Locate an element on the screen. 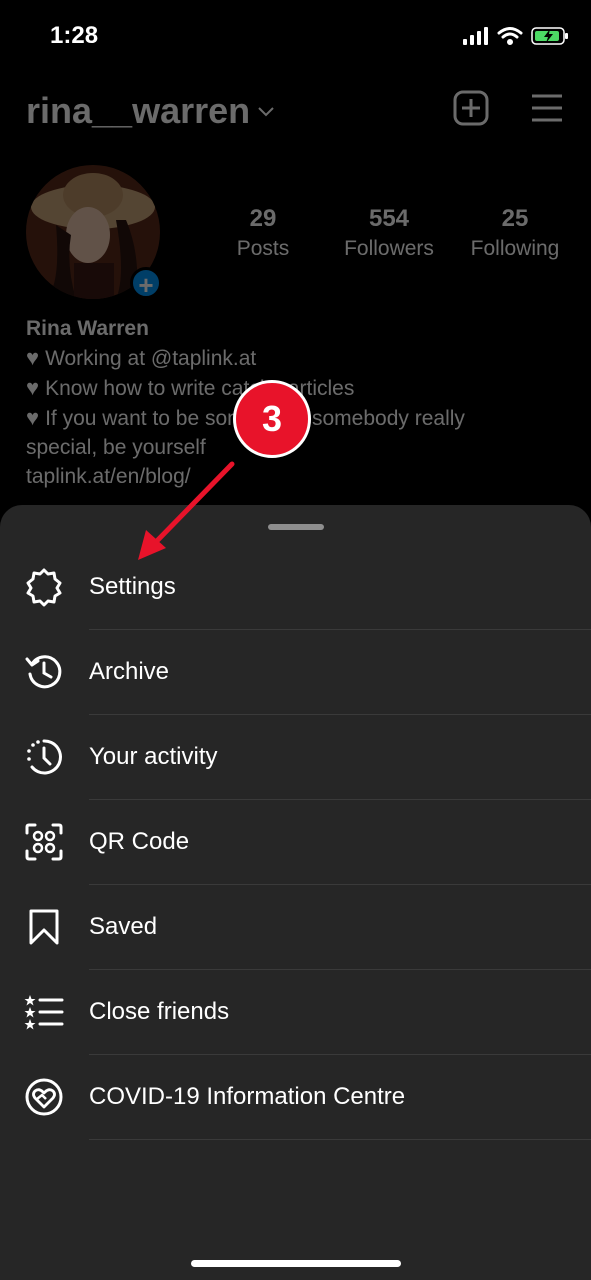  bio-link: taplink.at/en/blog/ is located at coordinates (296, 476).